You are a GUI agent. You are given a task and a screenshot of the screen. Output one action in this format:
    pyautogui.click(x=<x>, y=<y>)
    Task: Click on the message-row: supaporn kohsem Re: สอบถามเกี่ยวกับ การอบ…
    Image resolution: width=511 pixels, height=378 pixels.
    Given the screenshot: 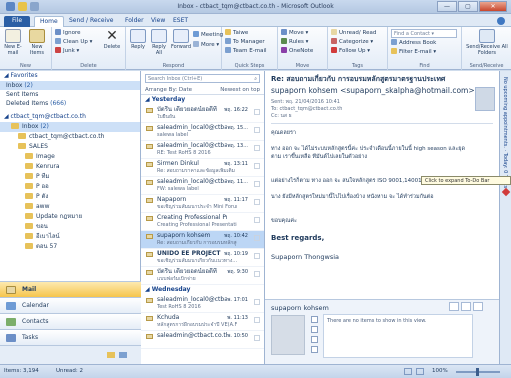 What is the action you would take?
    pyautogui.click(x=202, y=240)
    